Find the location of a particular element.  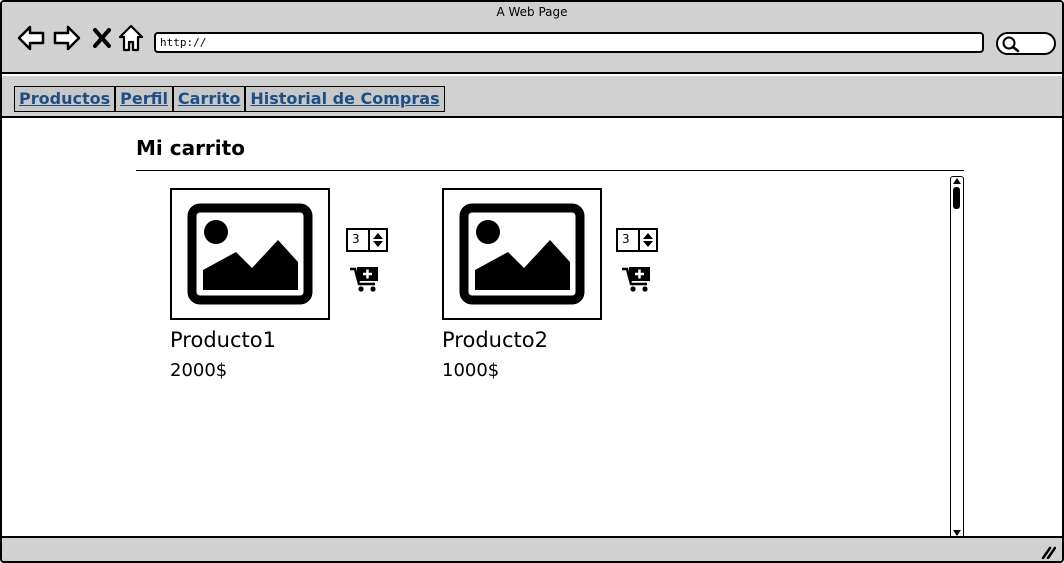

product-price: 2000$ is located at coordinates (199, 370).